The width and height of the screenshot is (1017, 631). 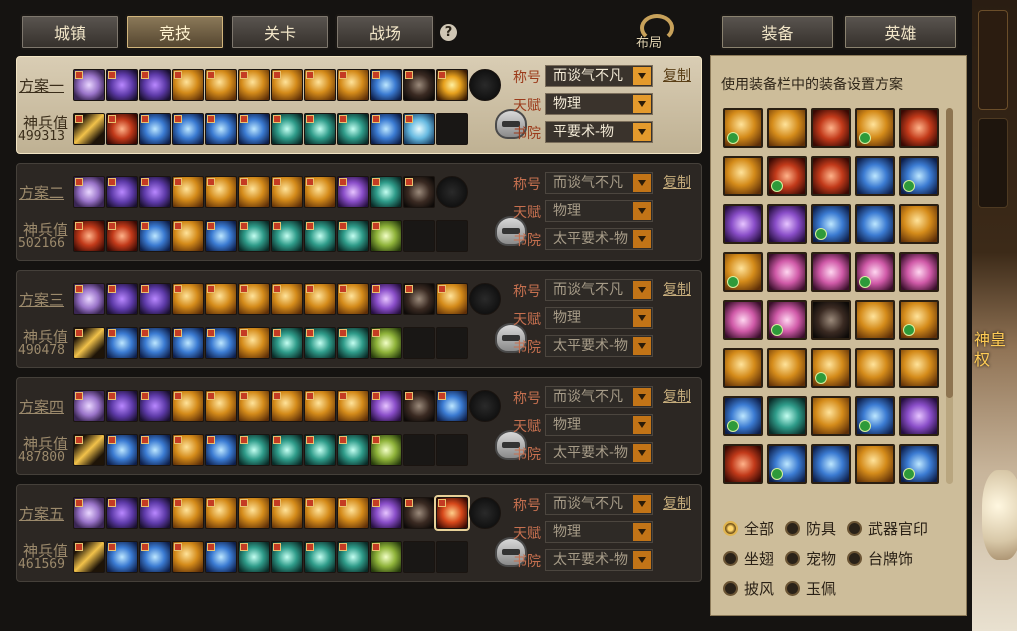 I want to click on filter-radio: 台牌饰, so click(x=880, y=558).